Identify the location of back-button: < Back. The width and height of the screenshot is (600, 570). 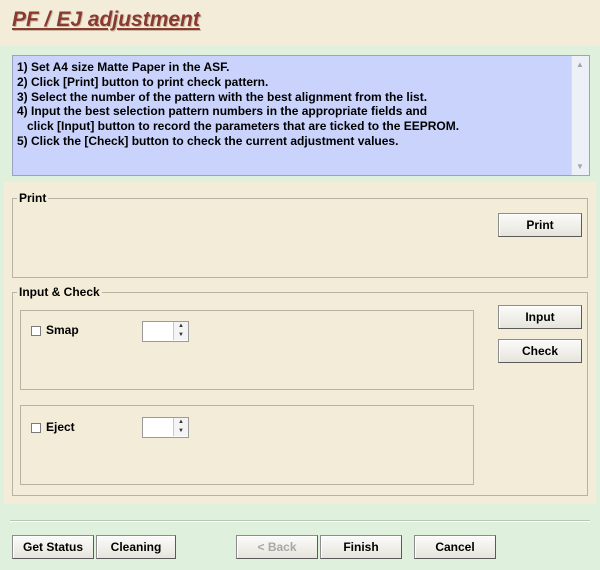
(277, 547).